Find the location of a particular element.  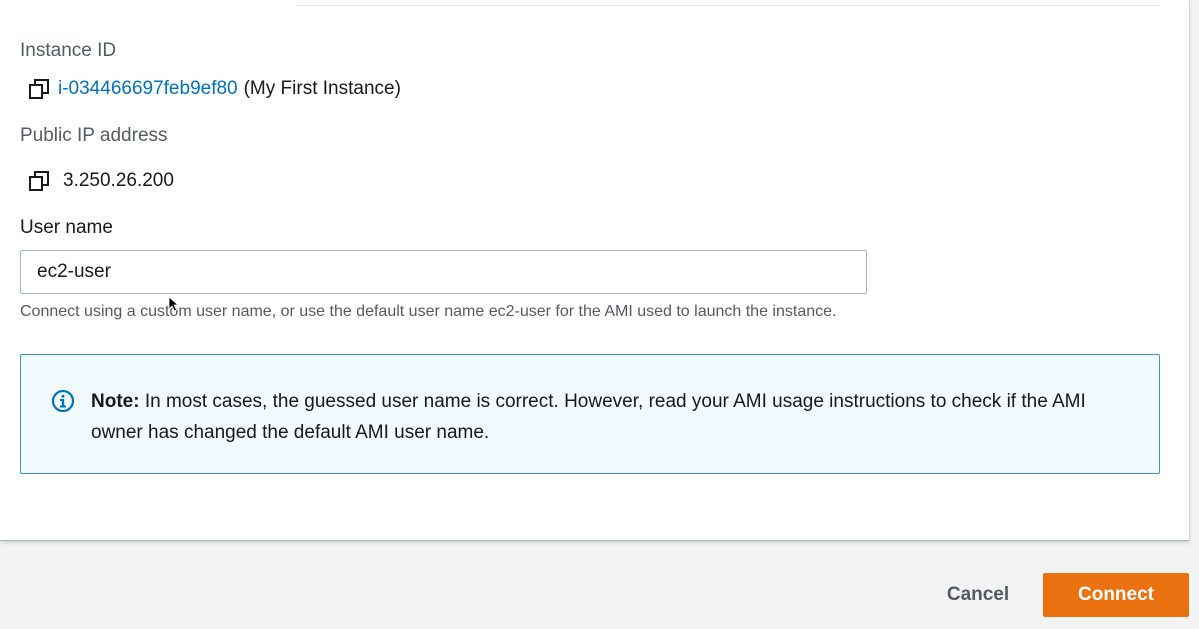

public-ip-label: Public IP address is located at coordinates (94, 135).